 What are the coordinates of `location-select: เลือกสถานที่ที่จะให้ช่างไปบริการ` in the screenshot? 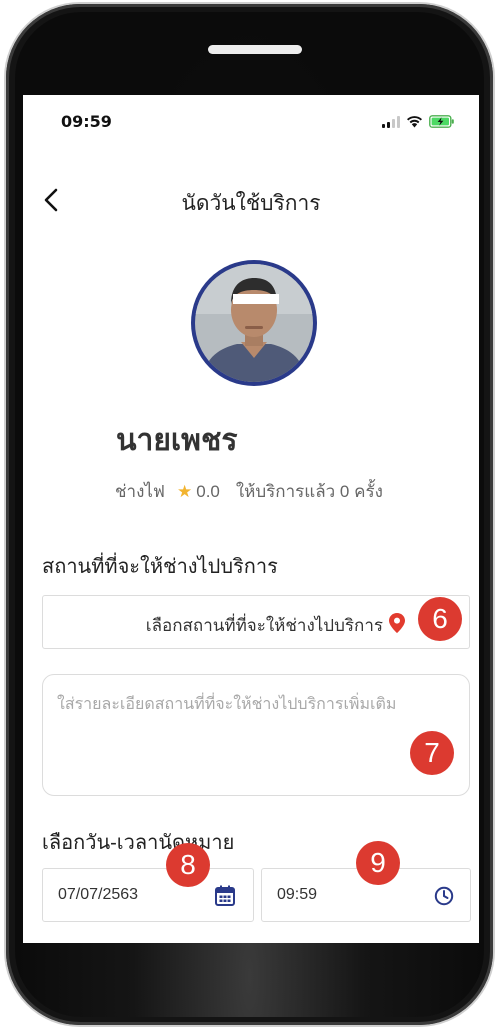 It's located at (256, 622).